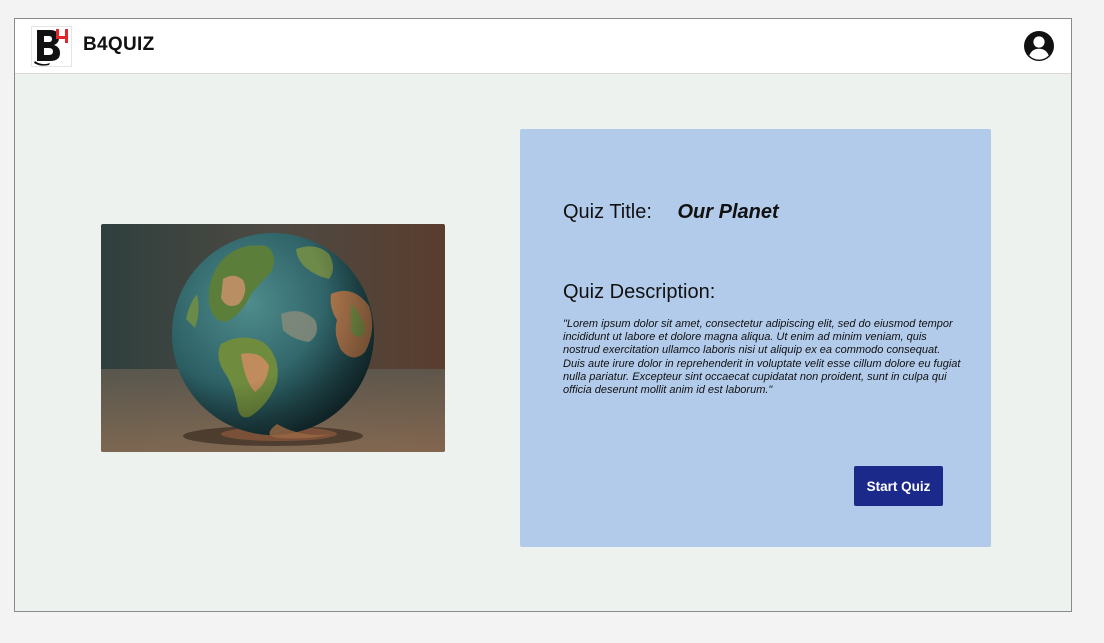  Describe the element at coordinates (607, 212) in the screenshot. I see `quiz-title-label: Quiz Title:` at that location.